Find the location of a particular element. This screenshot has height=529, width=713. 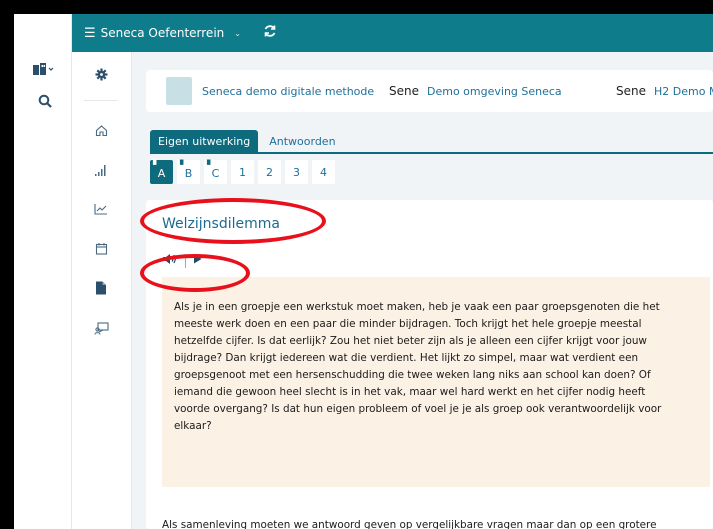

method-card: Sene Demo omgeving Seneca is located at coordinates (475, 91).